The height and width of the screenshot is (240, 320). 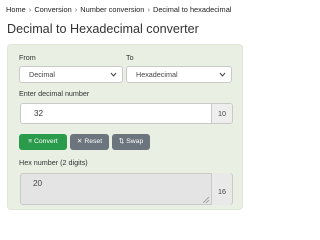 I want to click on hex-output-value: 20, so click(x=38, y=183).